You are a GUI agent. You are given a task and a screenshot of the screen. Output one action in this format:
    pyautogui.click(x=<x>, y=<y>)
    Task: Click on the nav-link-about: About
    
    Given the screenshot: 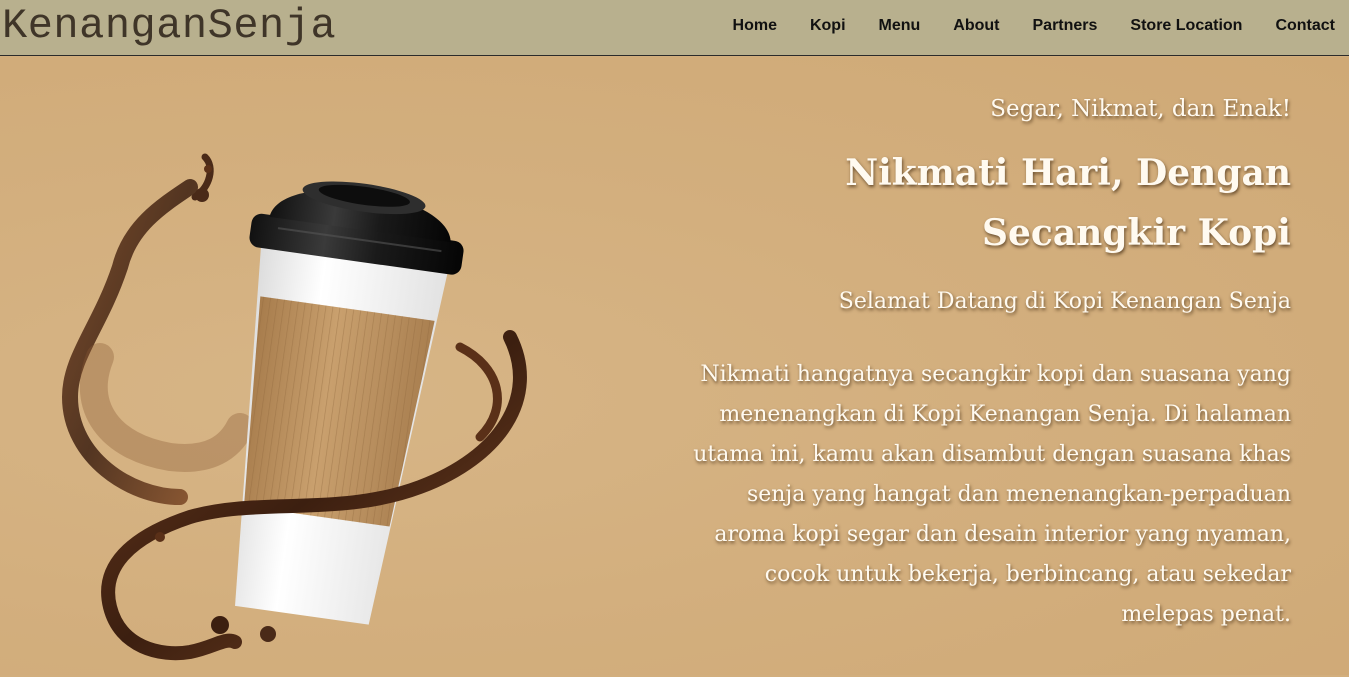 What is the action you would take?
    pyautogui.click(x=976, y=26)
    